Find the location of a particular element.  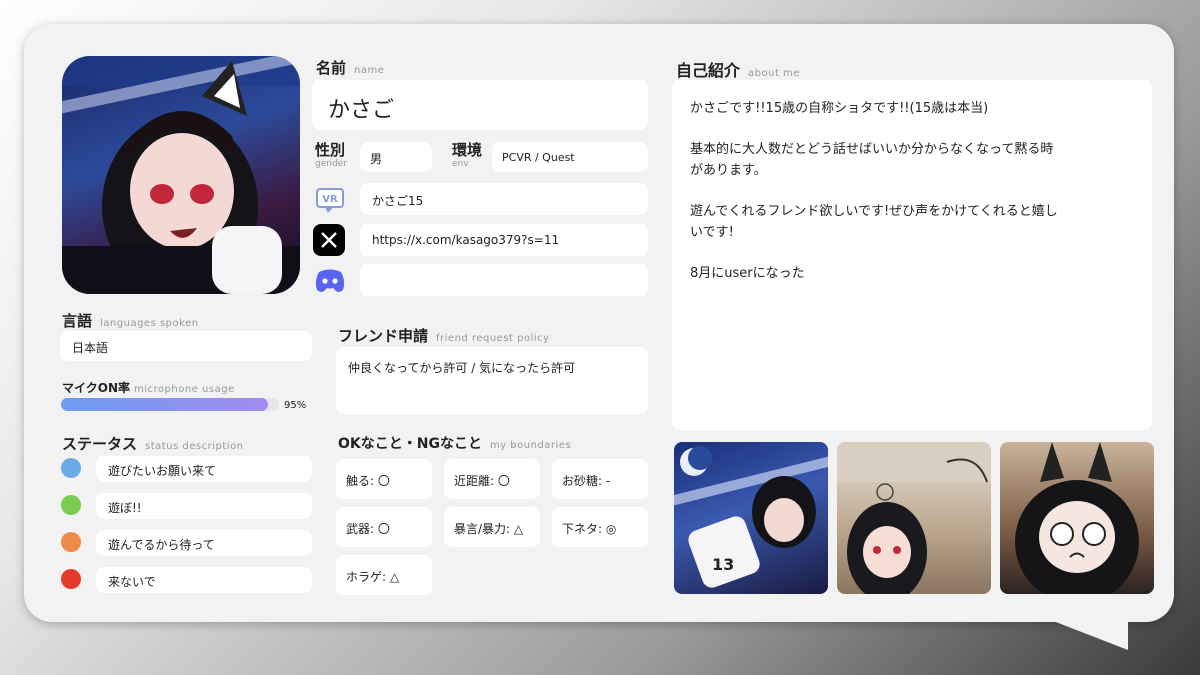

vrchat-value: かさご15 is located at coordinates (398, 201).